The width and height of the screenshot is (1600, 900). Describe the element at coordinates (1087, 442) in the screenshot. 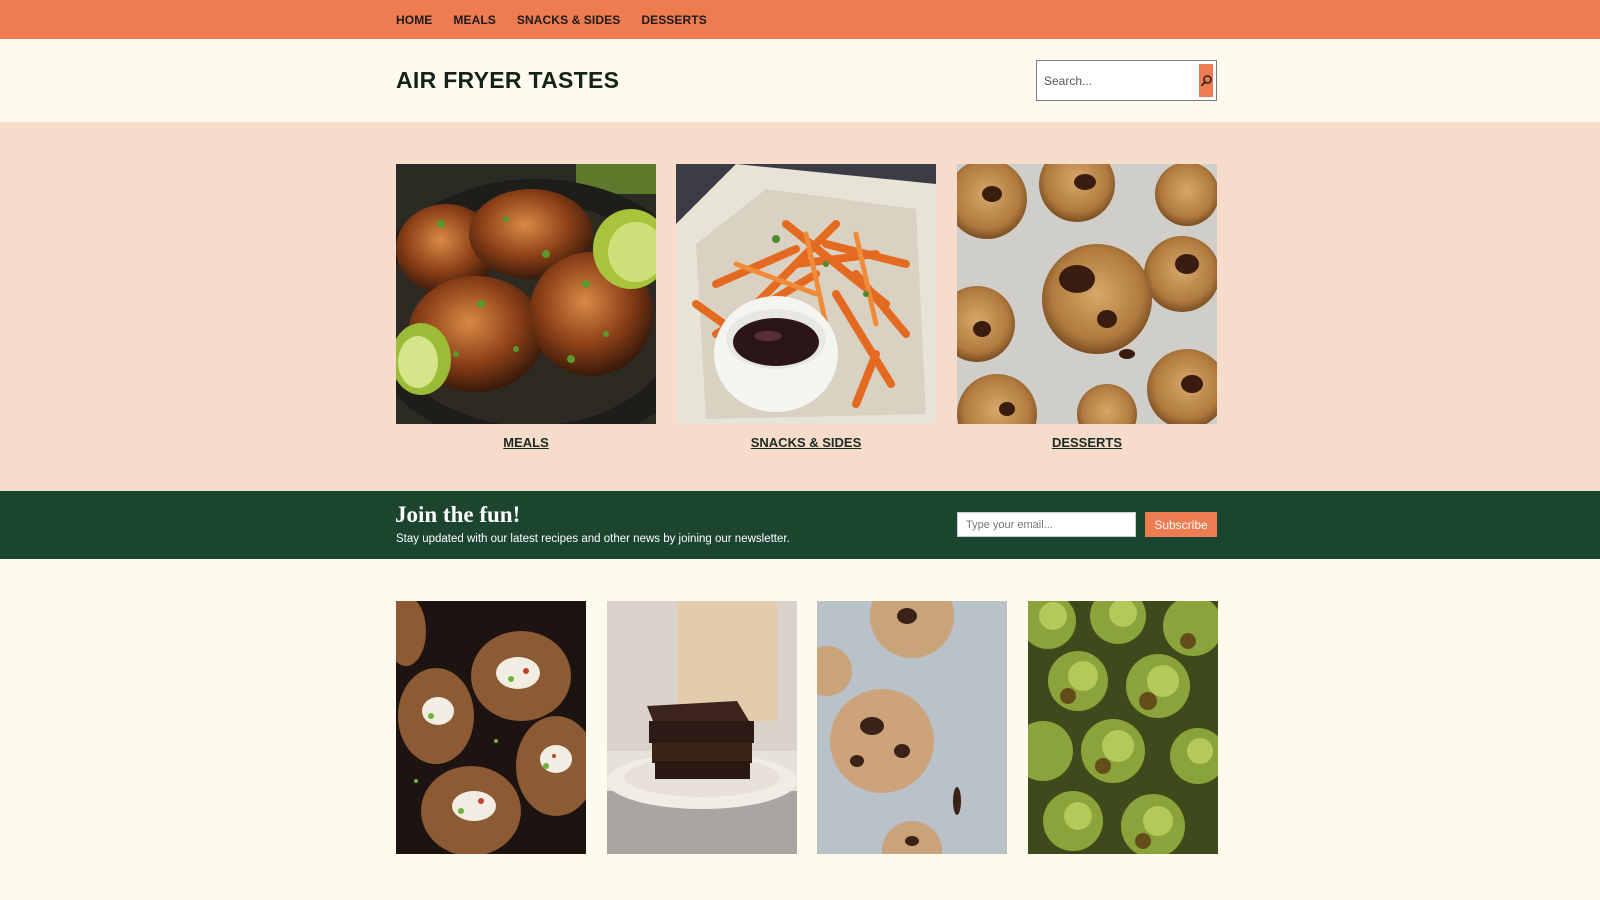

I see `category-link-desserts: DESSERTS` at that location.